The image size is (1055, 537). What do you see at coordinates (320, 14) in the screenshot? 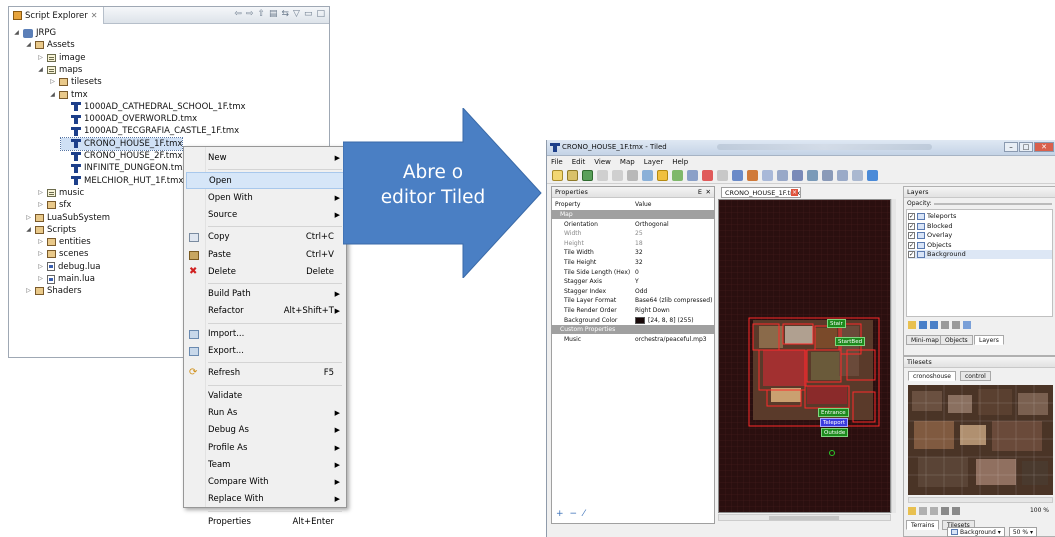
I see `maximize-icon: □` at bounding box center [320, 14].